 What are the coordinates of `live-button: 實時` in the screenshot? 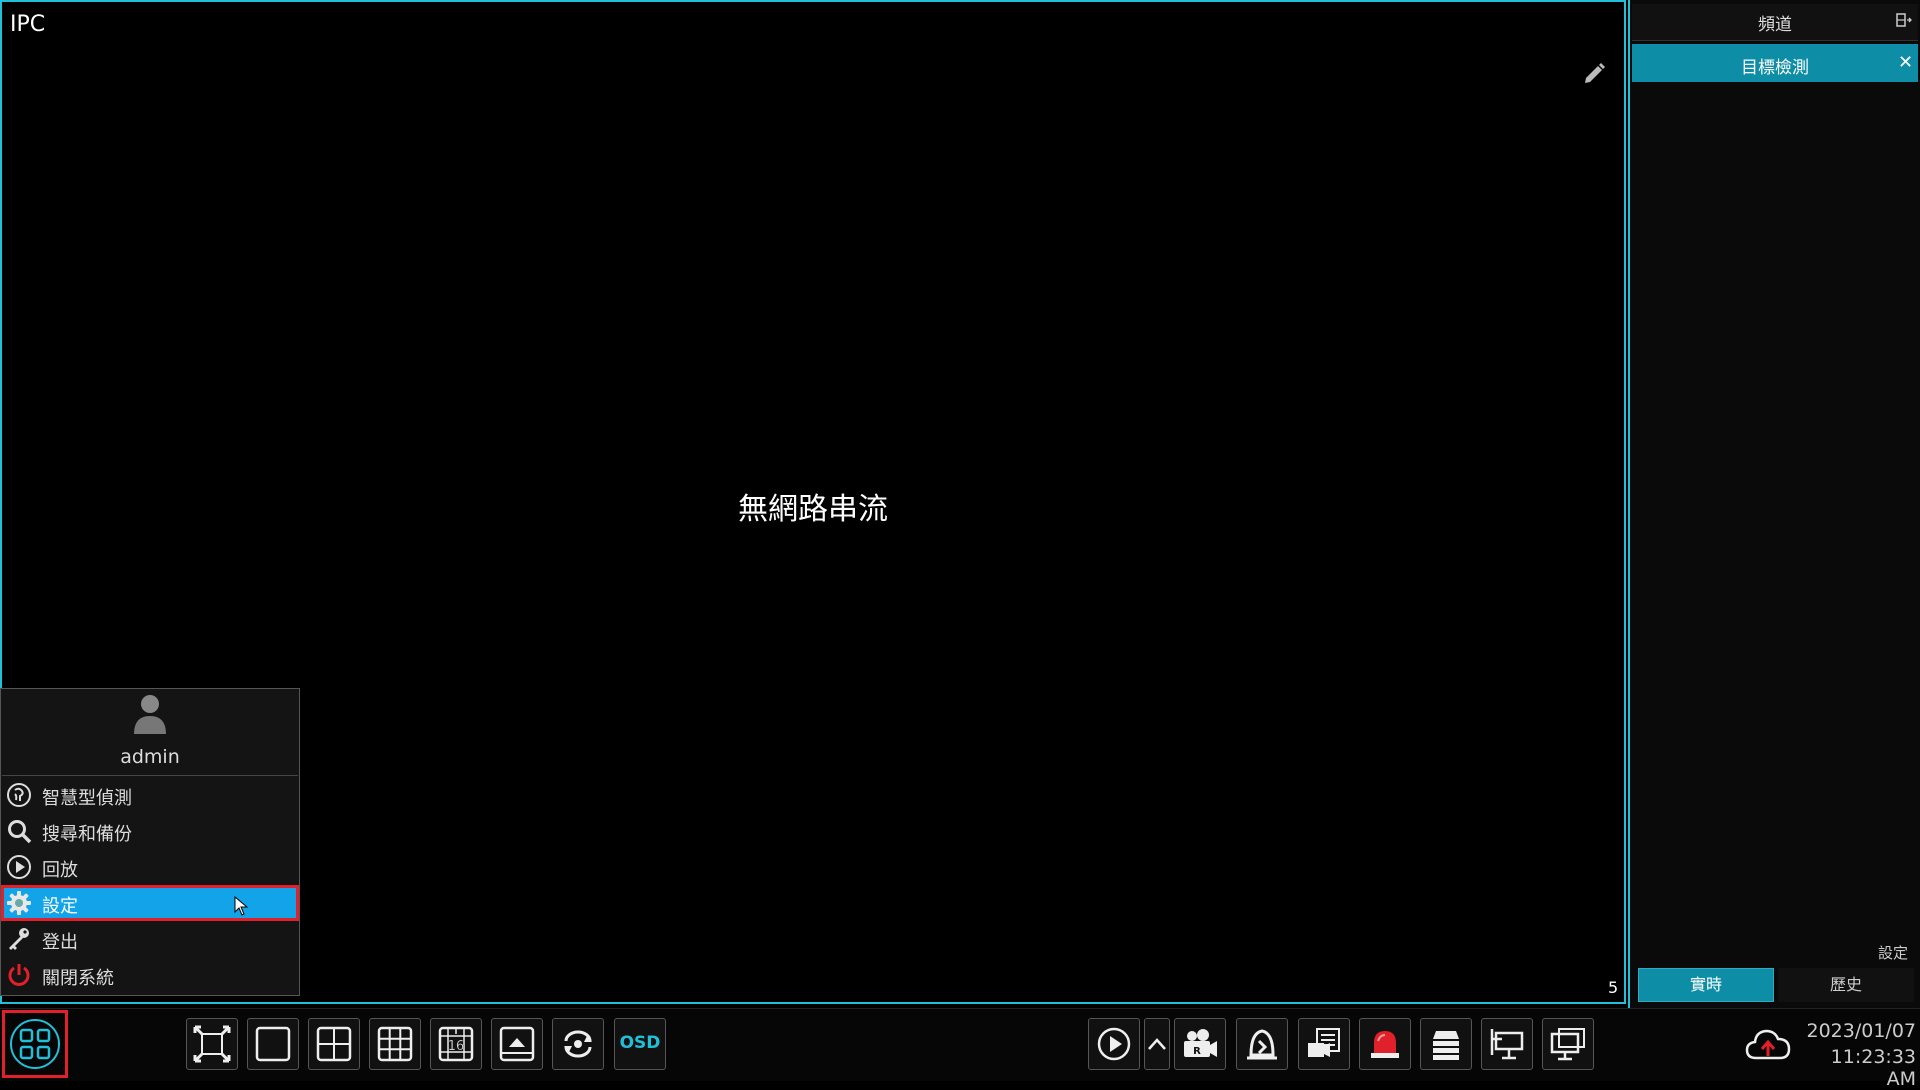 It's located at (1706, 985).